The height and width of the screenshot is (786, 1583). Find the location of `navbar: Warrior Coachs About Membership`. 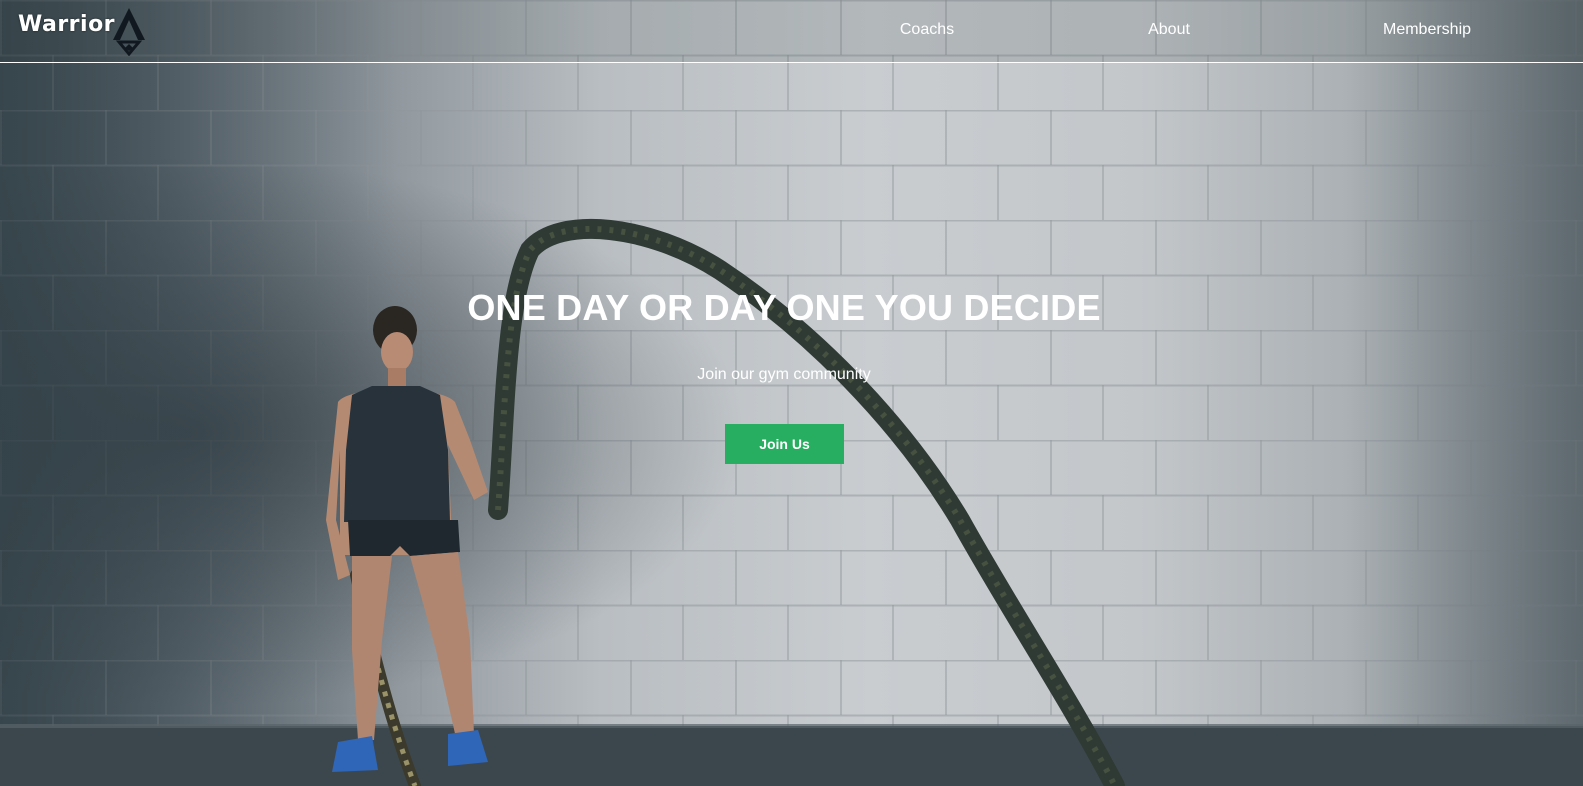

navbar: Warrior Coachs About Membership is located at coordinates (791, 31).